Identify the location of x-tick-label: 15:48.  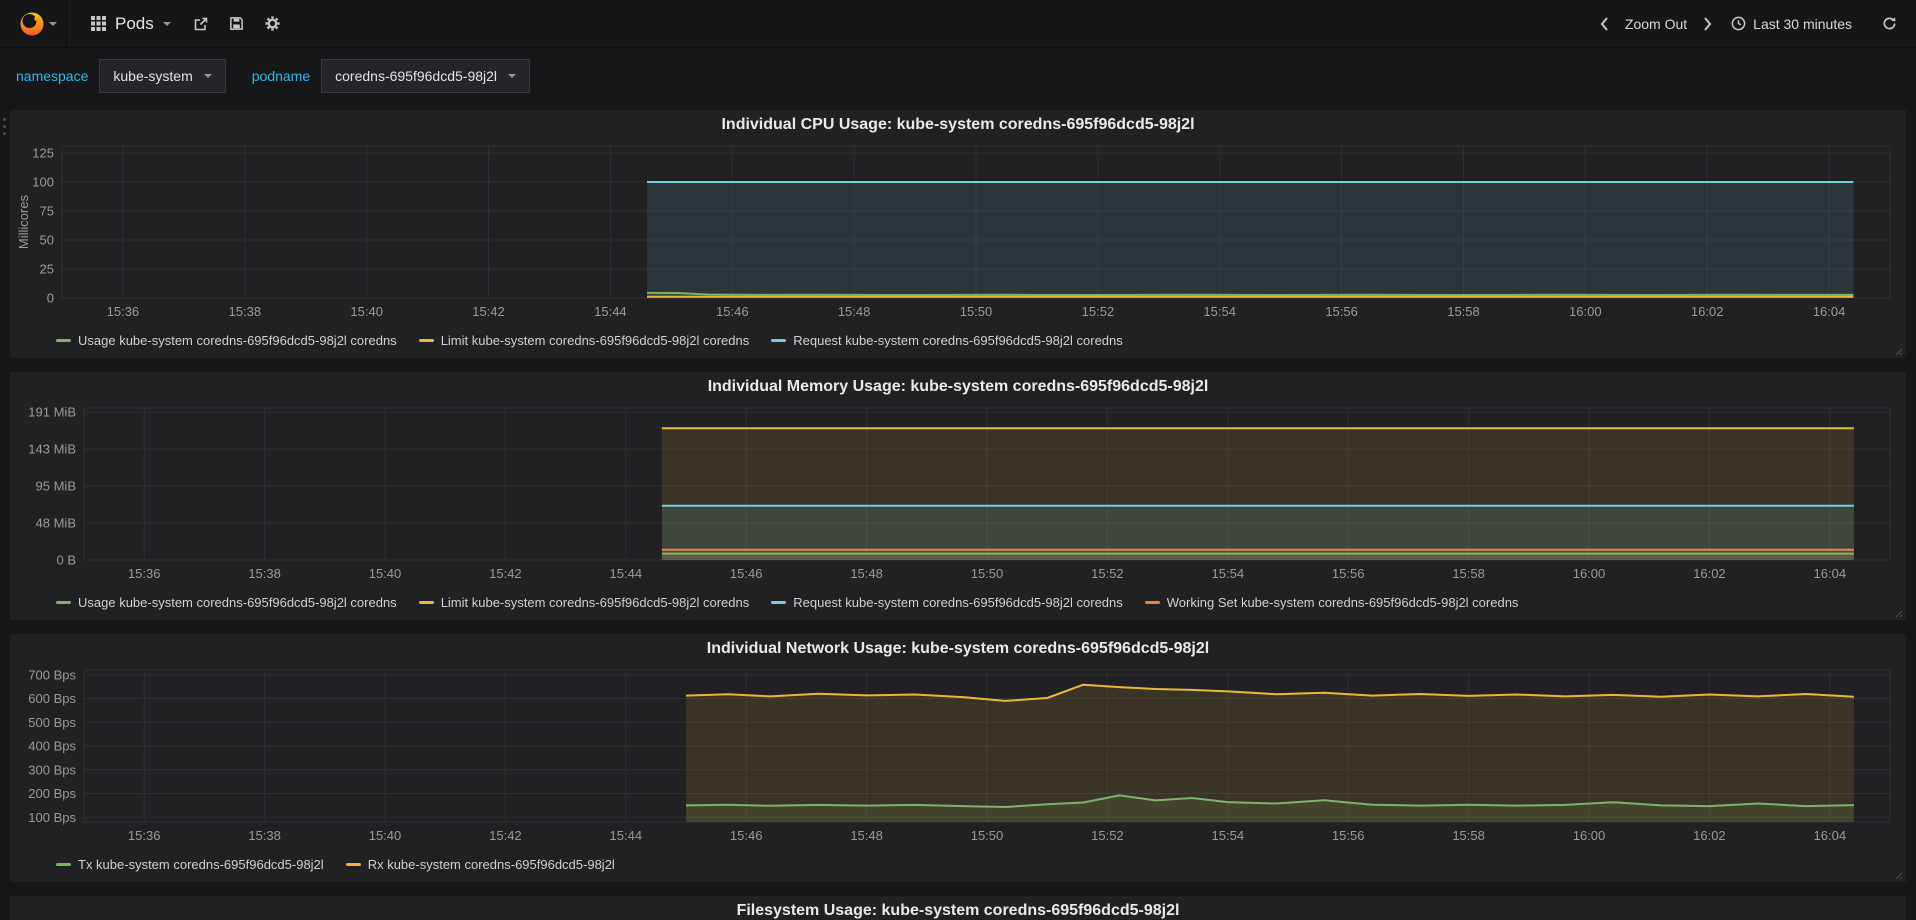
(866, 573).